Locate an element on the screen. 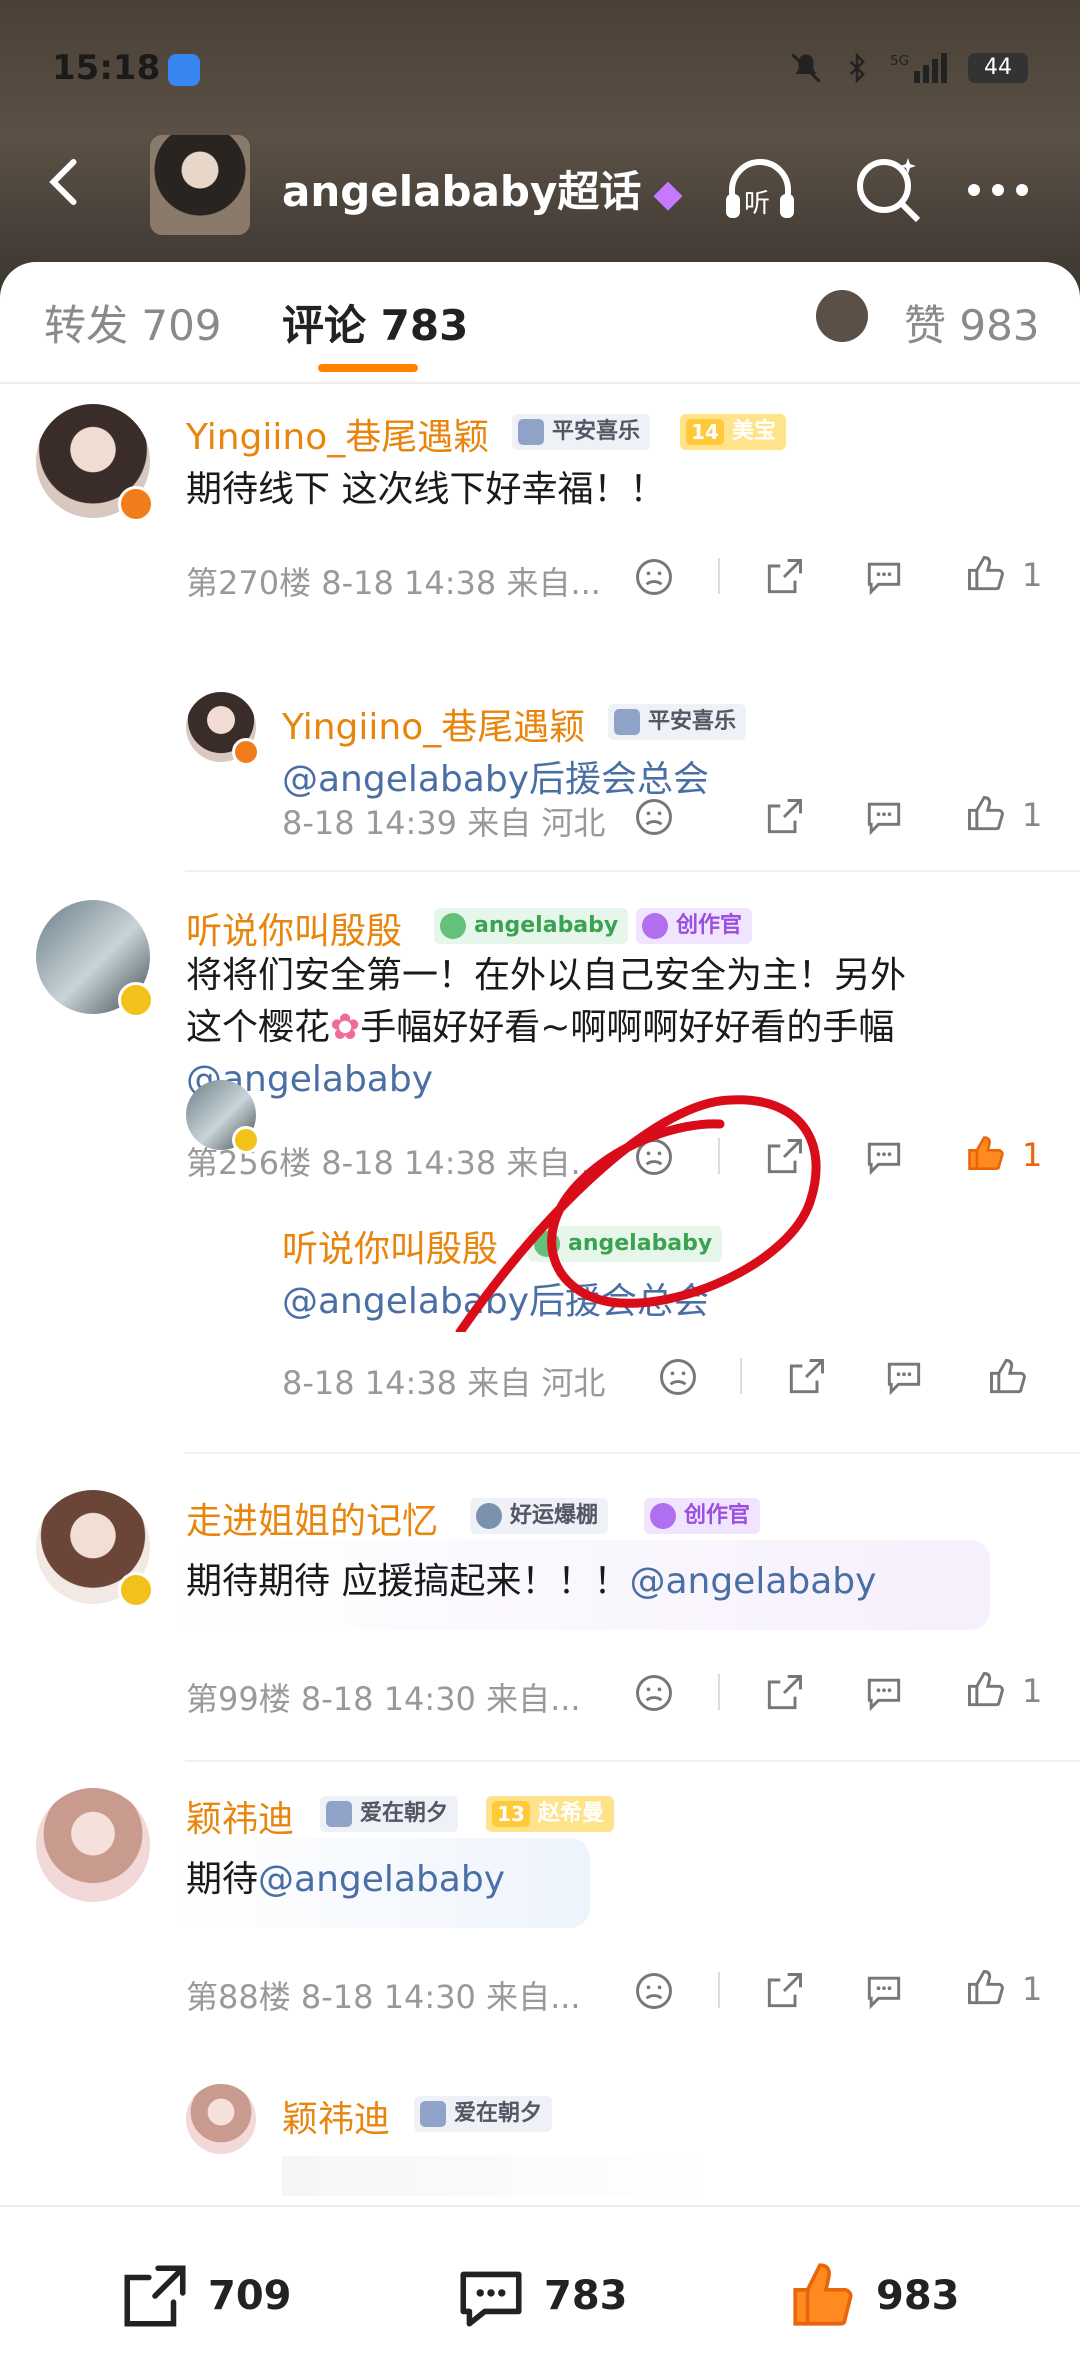 The image size is (1080, 2374). comment-line: 这个樱花✿手幅好好看~啊啊啊好好看的手幅 is located at coordinates (586, 1028).